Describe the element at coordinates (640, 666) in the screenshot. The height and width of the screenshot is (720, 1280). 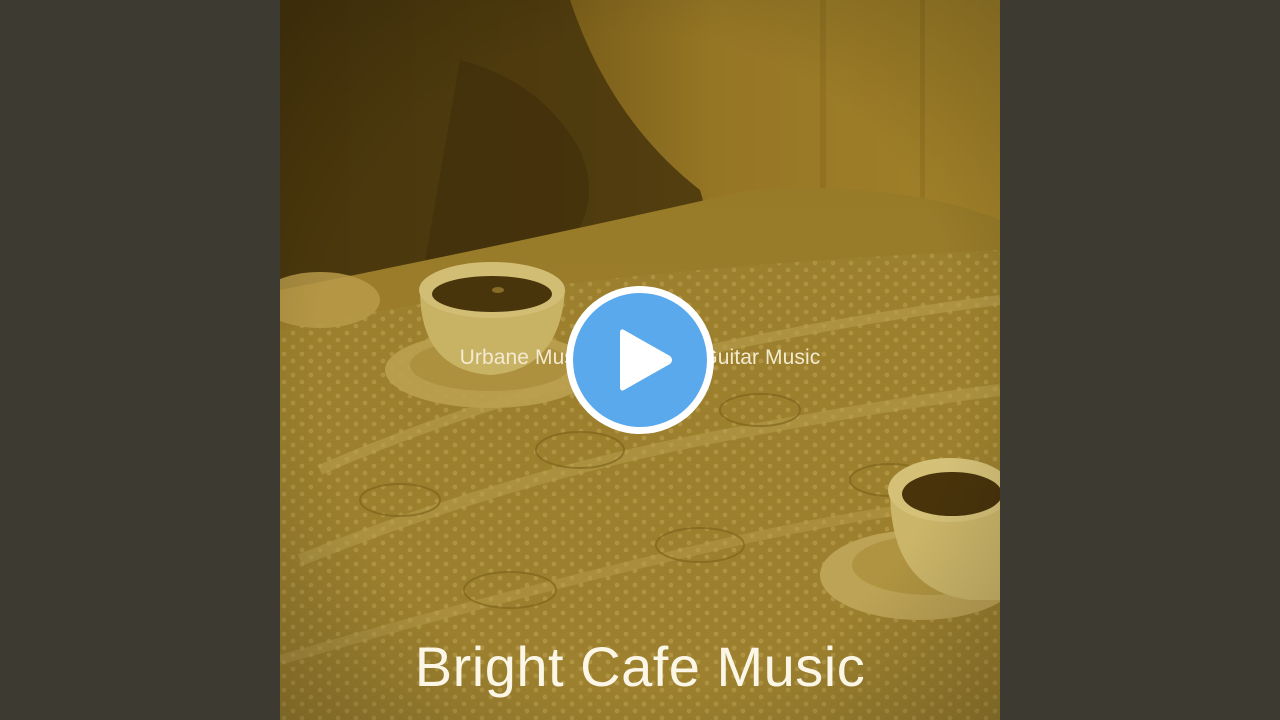
I see `artist-name: Bright Cafe Music` at that location.